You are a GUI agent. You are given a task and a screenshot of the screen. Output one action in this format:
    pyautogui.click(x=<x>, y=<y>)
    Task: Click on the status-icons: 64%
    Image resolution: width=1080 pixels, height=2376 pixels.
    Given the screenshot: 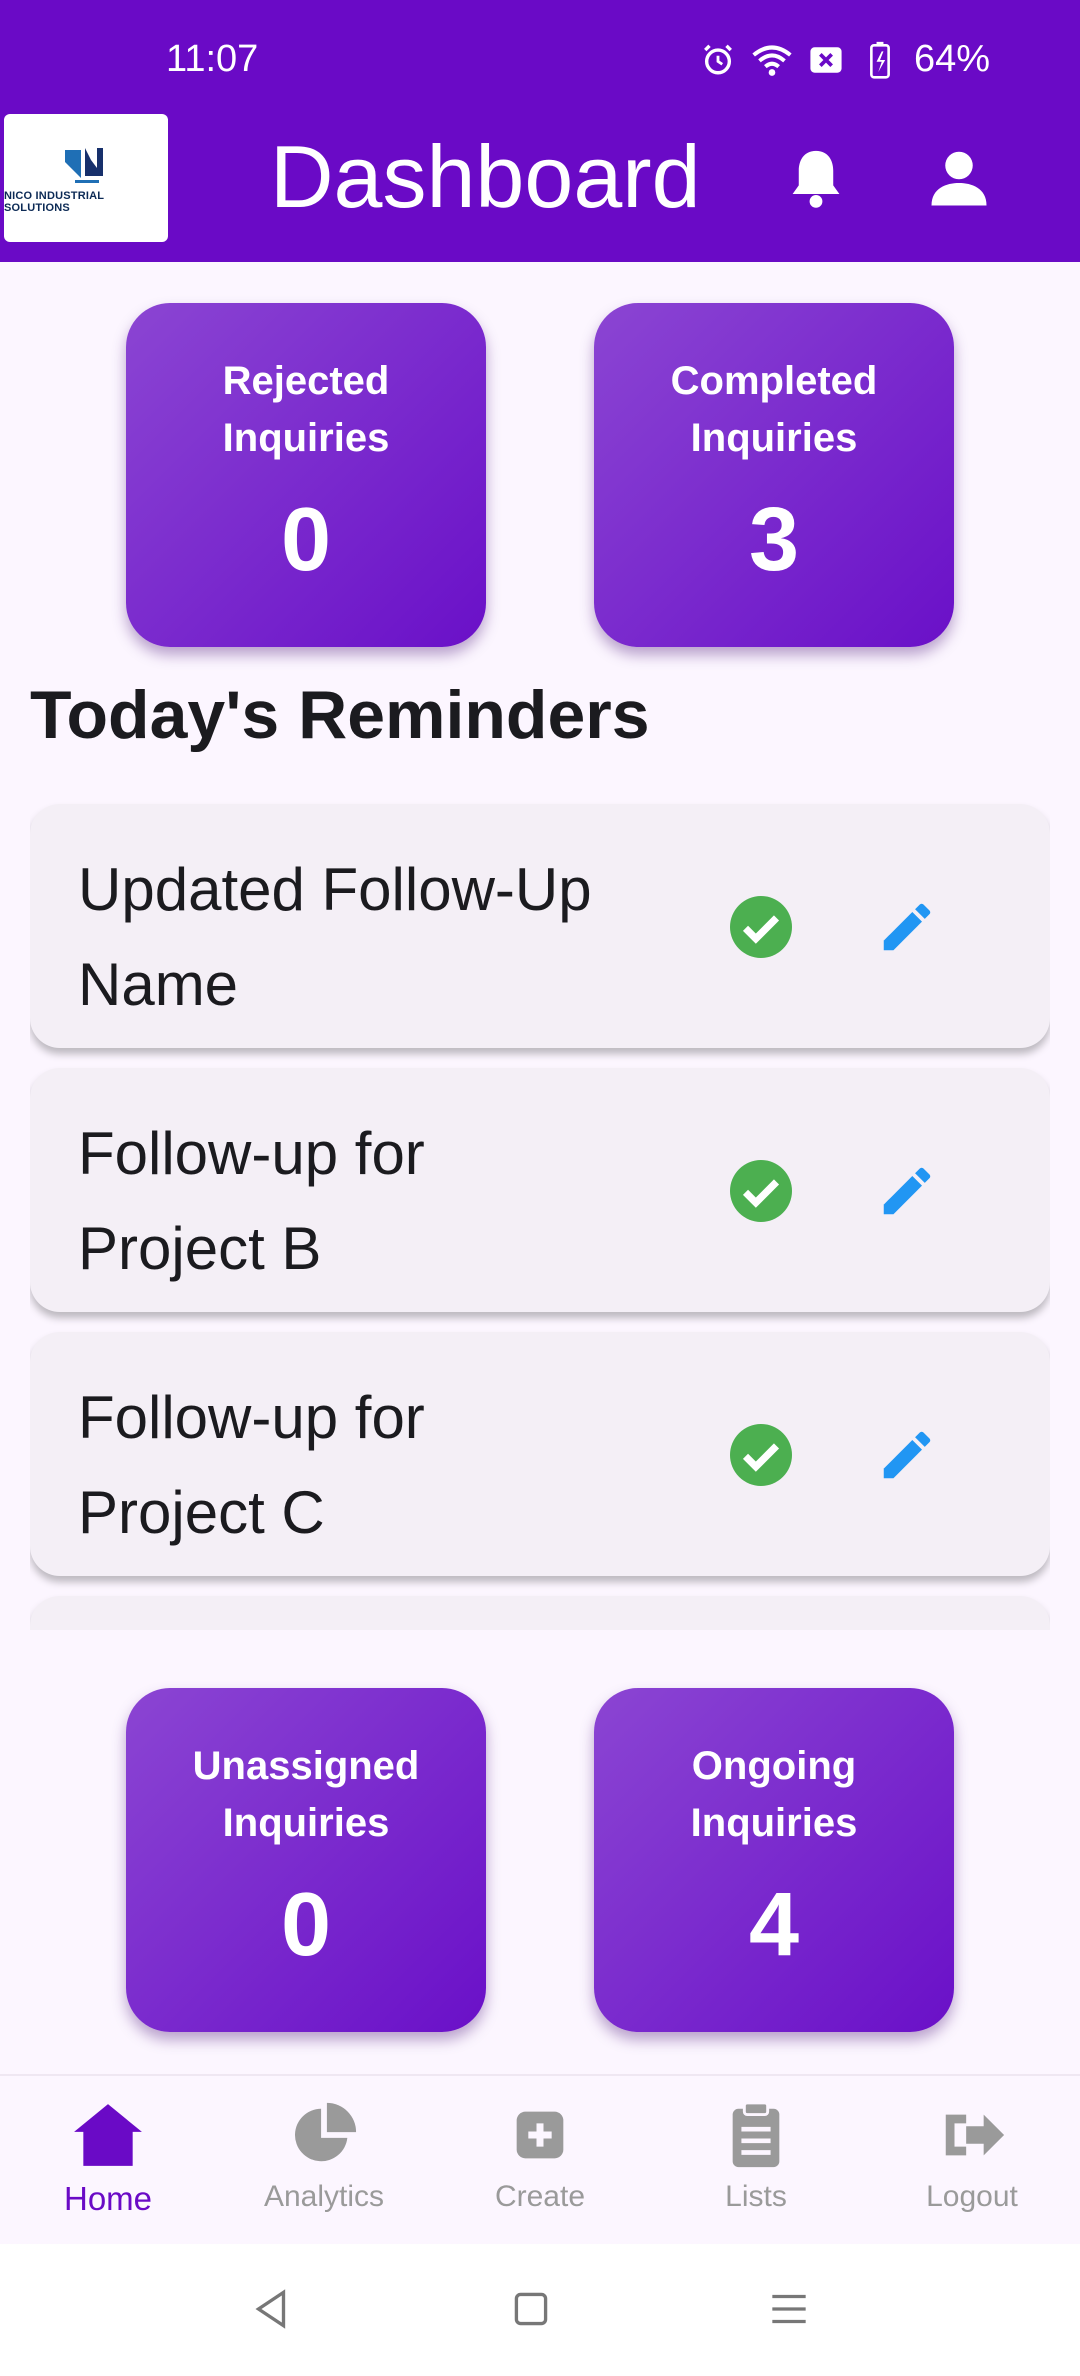 What is the action you would take?
    pyautogui.click(x=844, y=59)
    